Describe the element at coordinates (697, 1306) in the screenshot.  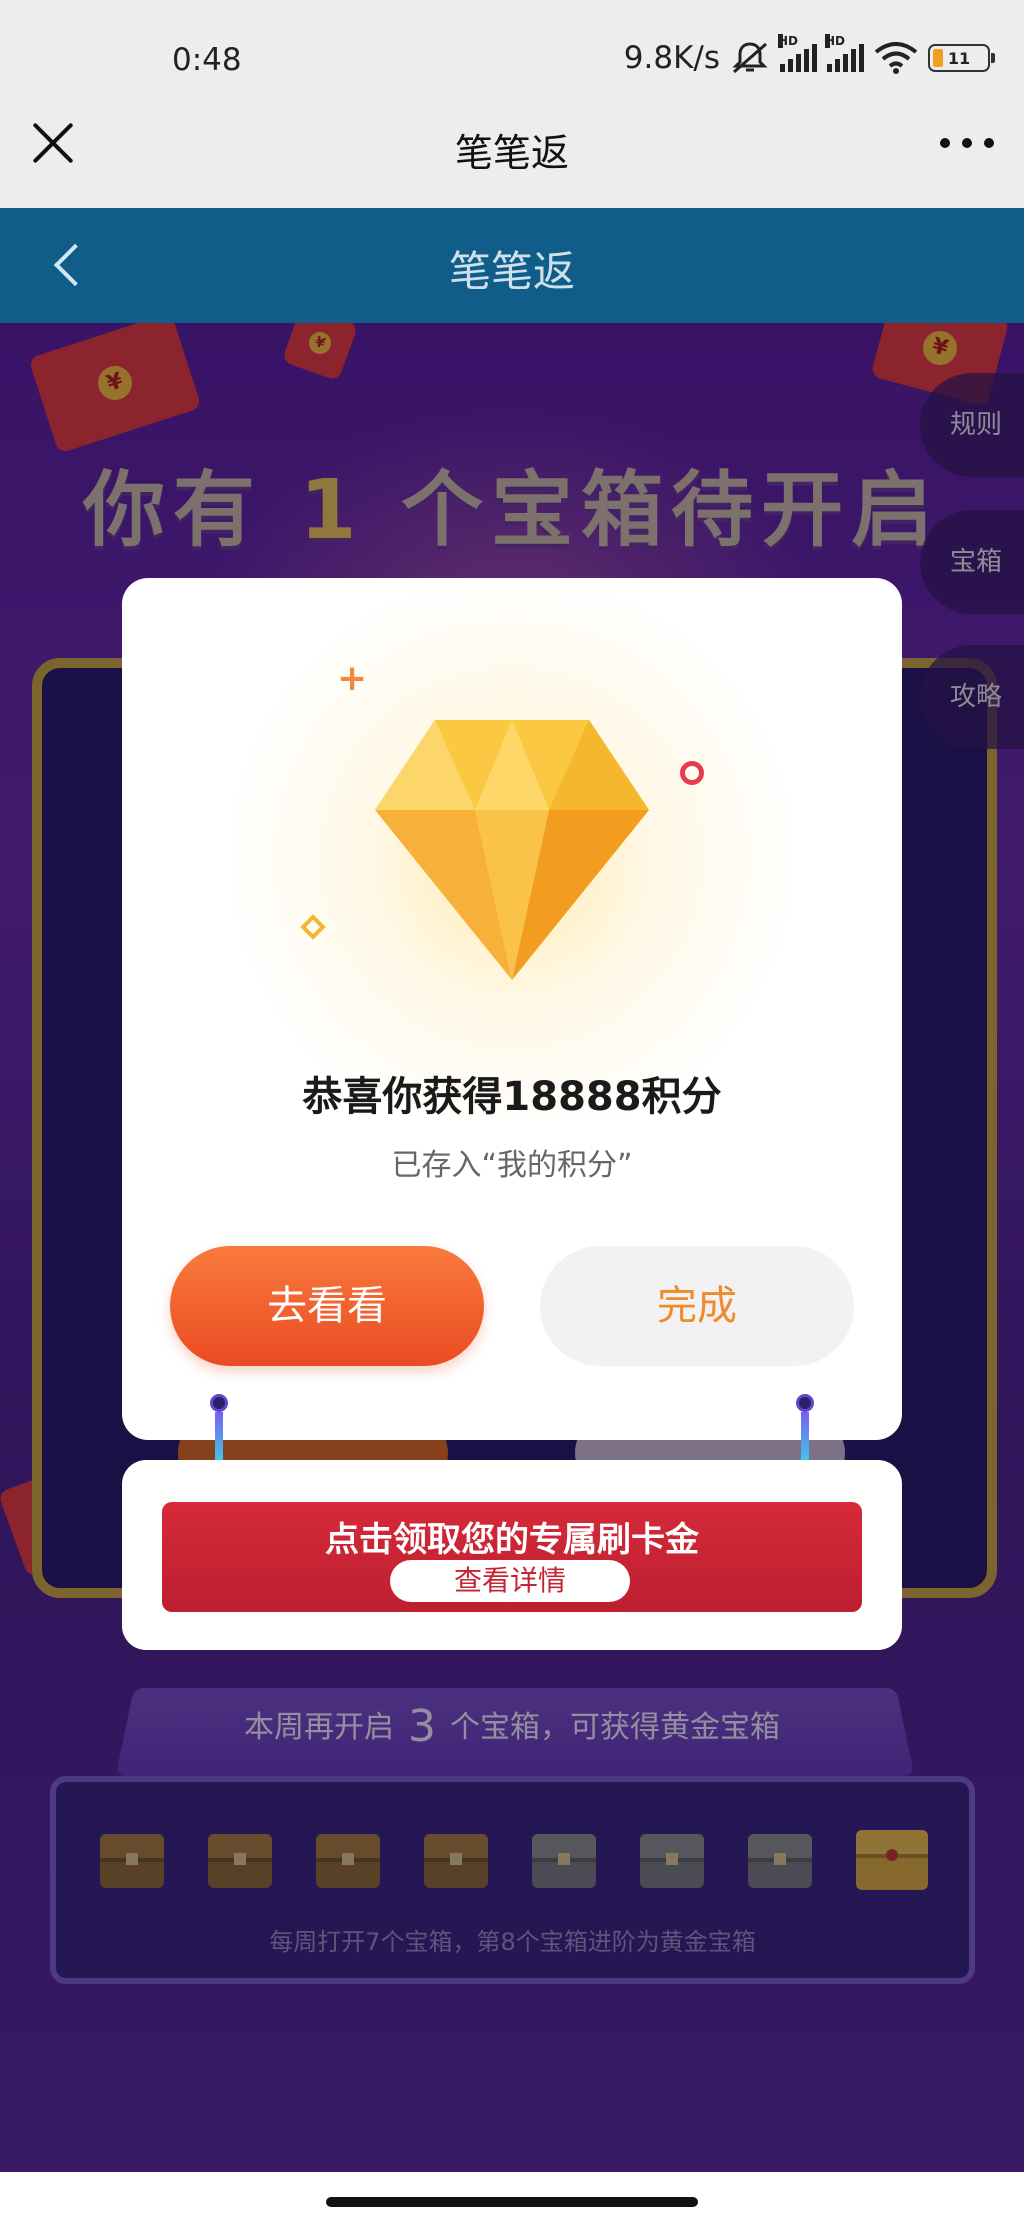
I see `done-button: 完成` at that location.